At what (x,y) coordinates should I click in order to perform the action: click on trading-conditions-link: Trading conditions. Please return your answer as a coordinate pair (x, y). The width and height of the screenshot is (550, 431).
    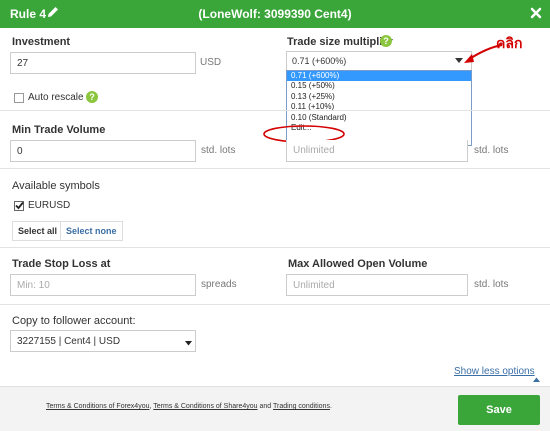
    Looking at the image, I should click on (301, 406).